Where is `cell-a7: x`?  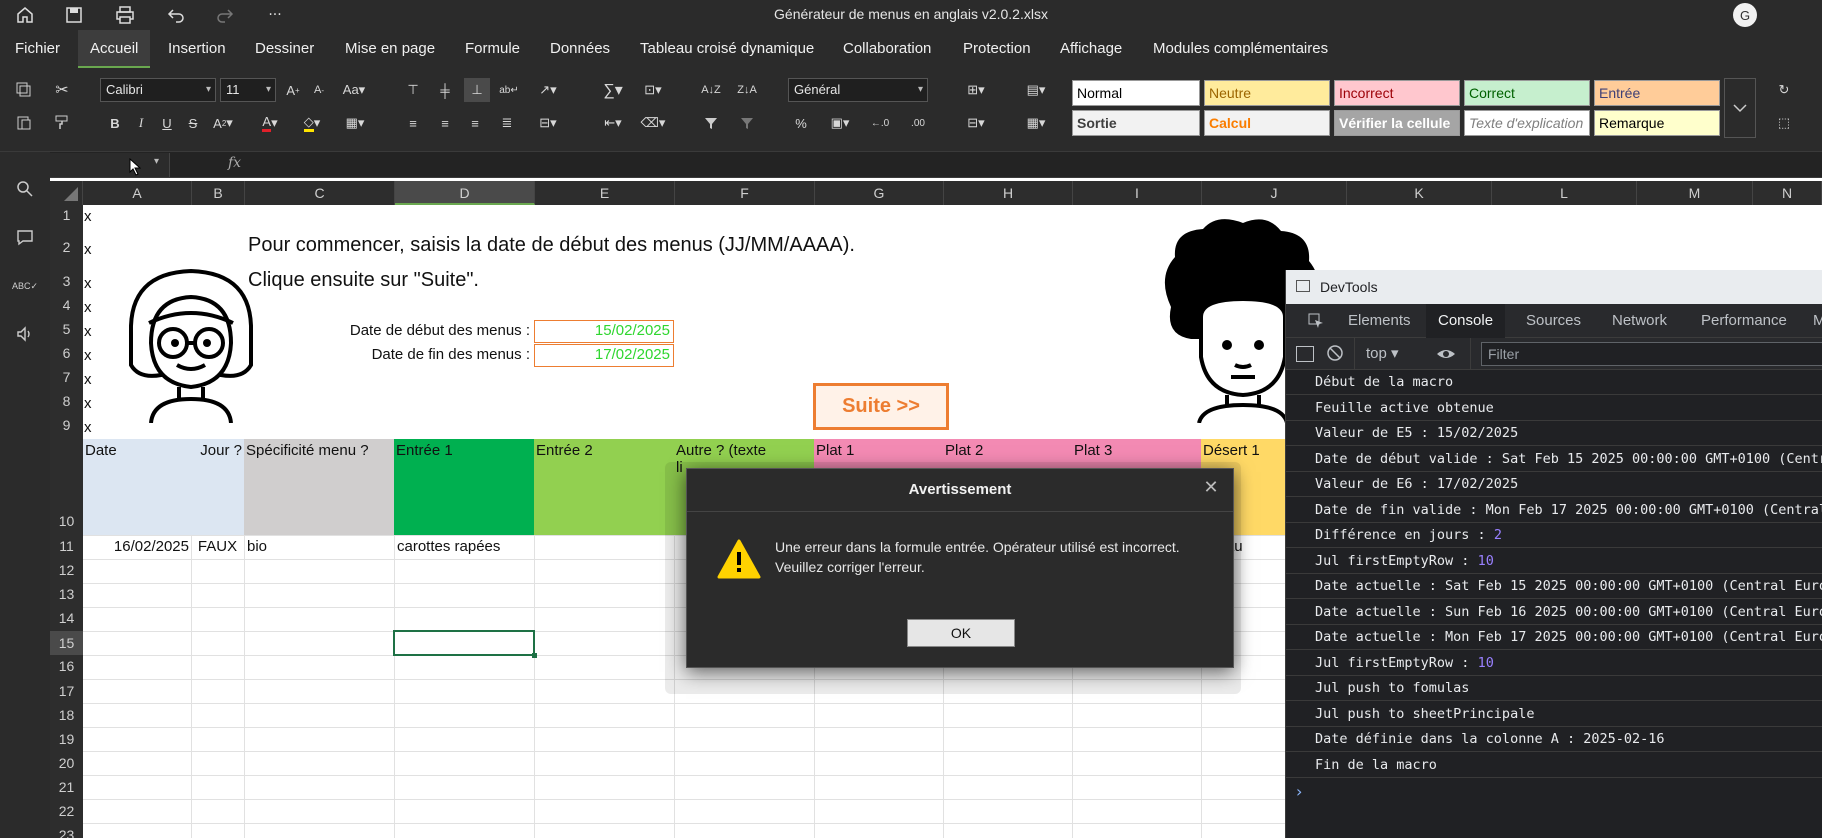 cell-a7: x is located at coordinates (88, 379).